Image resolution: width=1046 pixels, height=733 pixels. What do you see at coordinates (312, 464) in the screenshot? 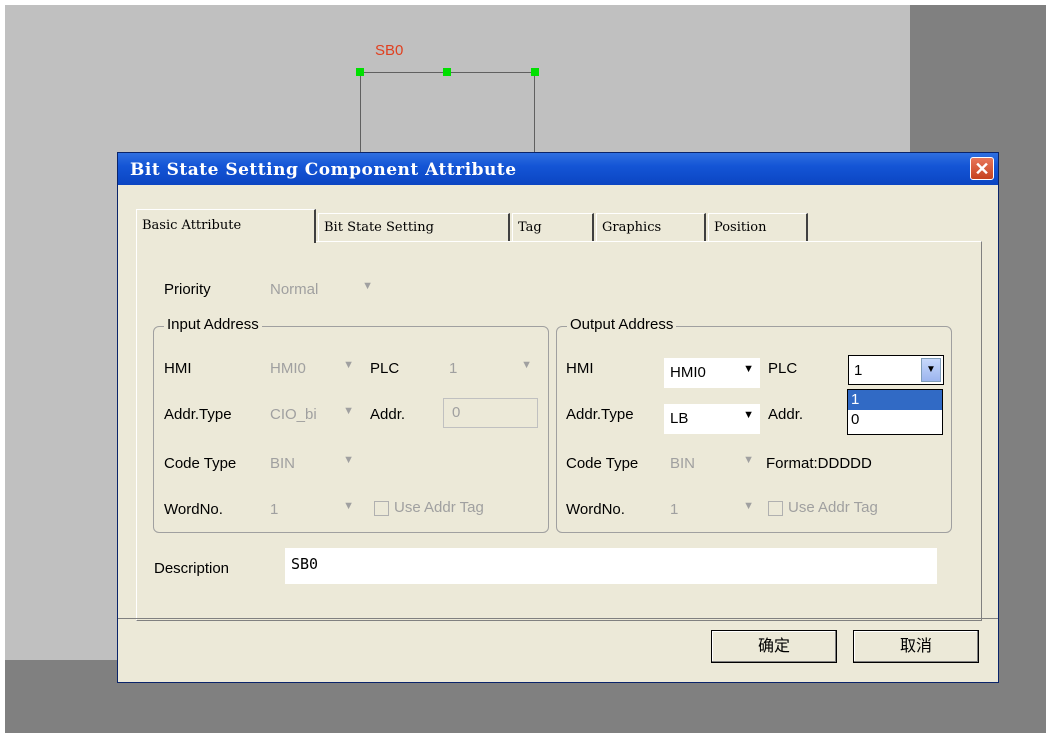
I see `input-code-type-select: BIN ▼` at bounding box center [312, 464].